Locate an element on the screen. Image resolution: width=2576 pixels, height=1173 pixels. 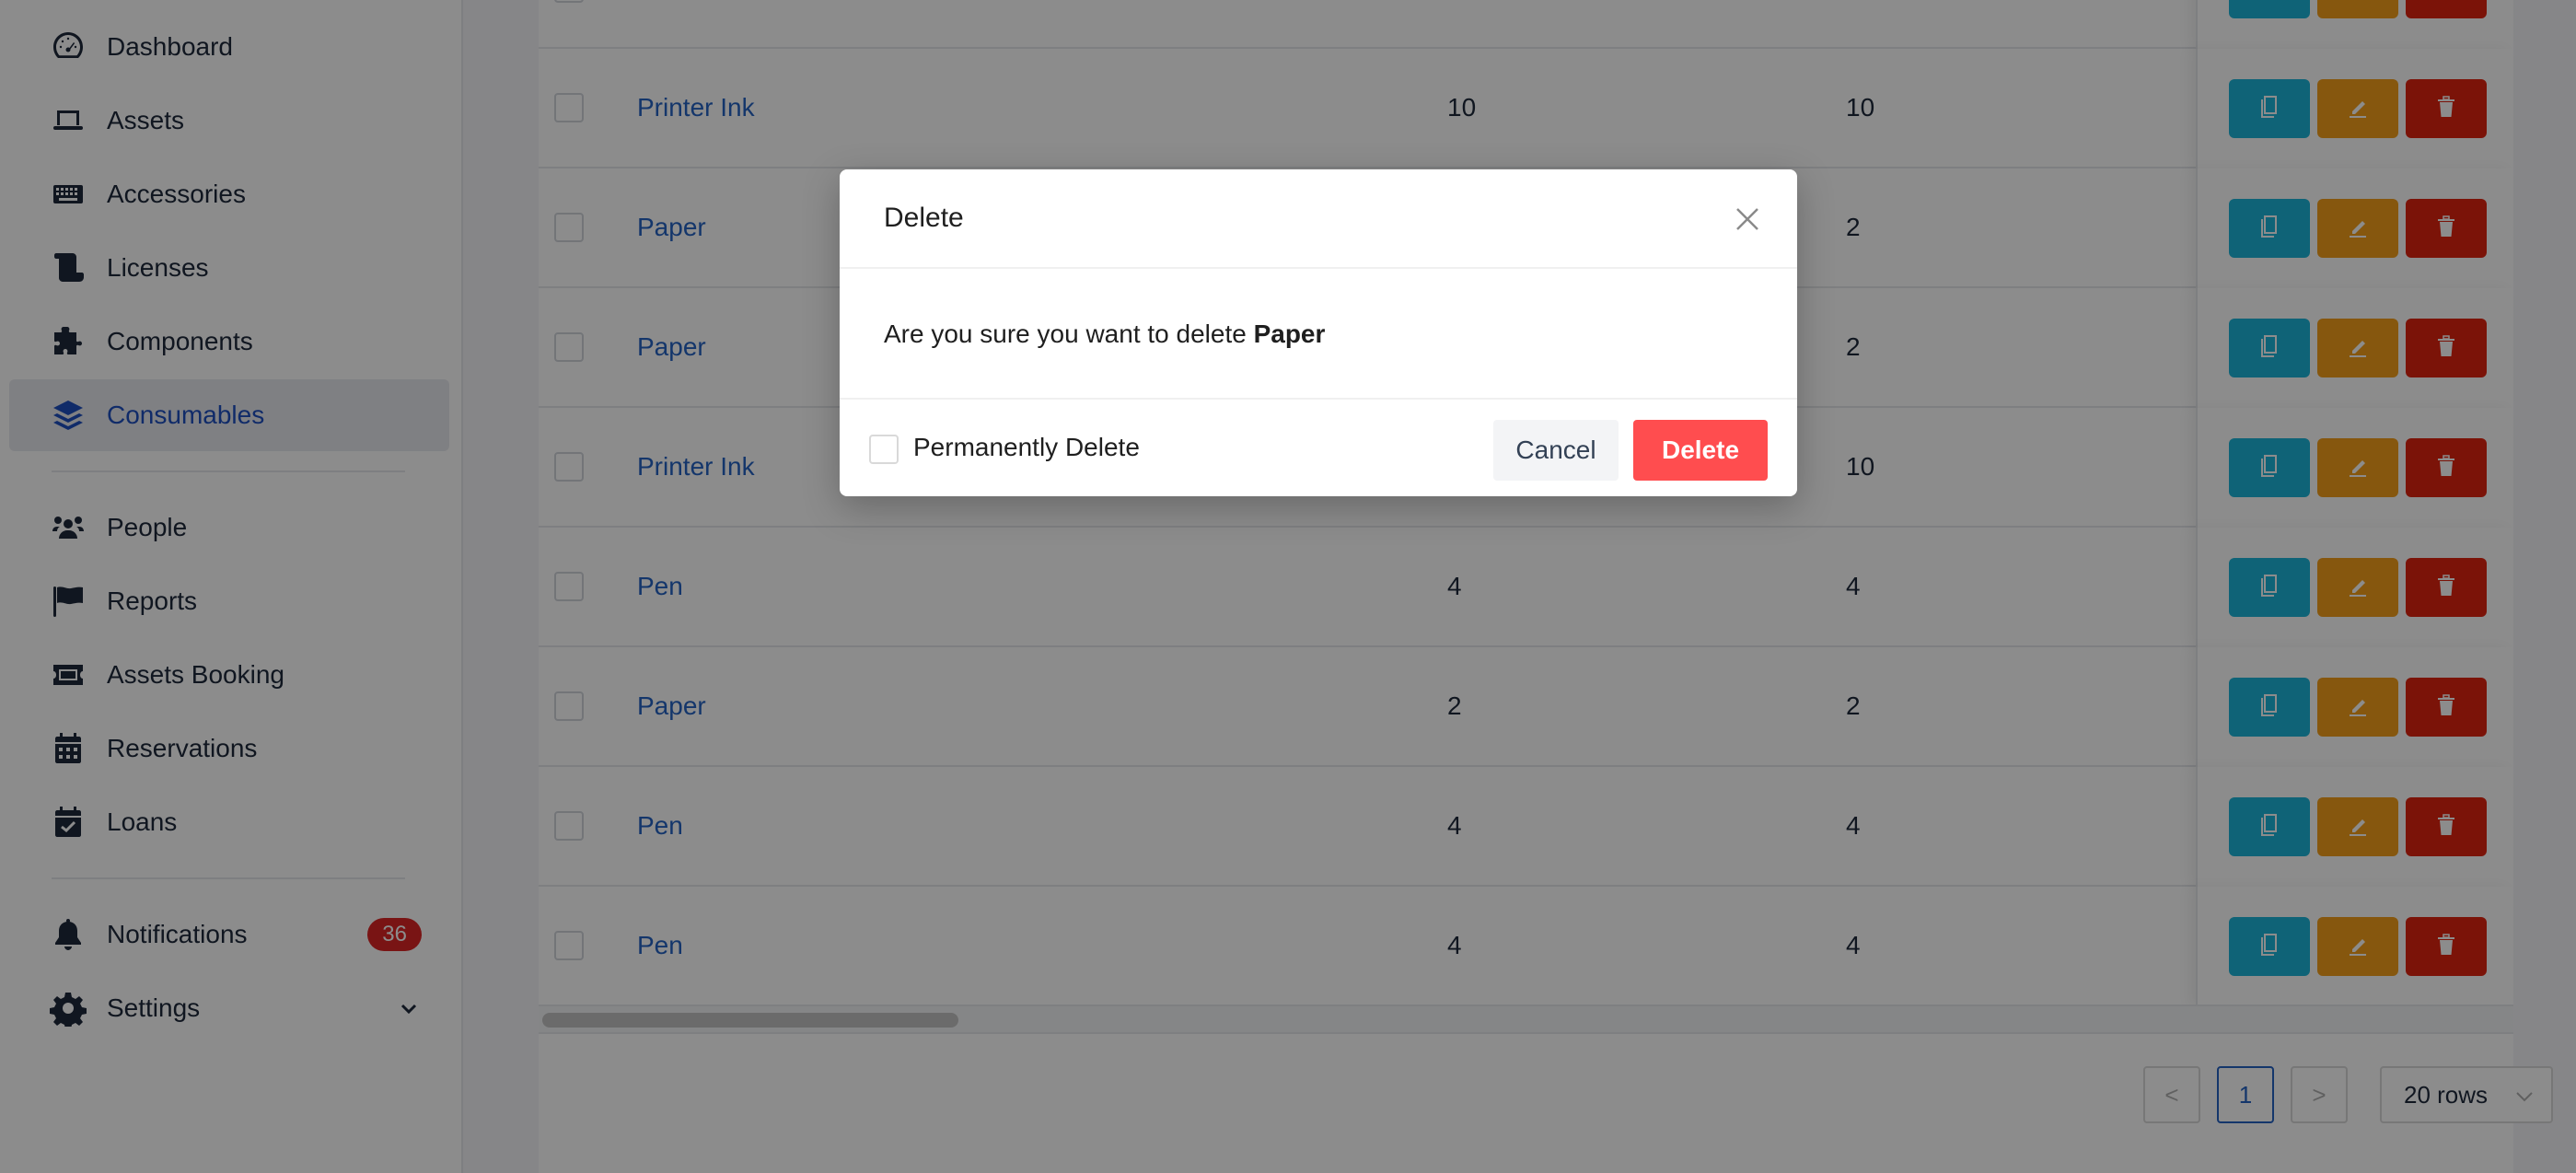
modal-footer: Permanently Delete Cancel Delete is located at coordinates (1318, 448).